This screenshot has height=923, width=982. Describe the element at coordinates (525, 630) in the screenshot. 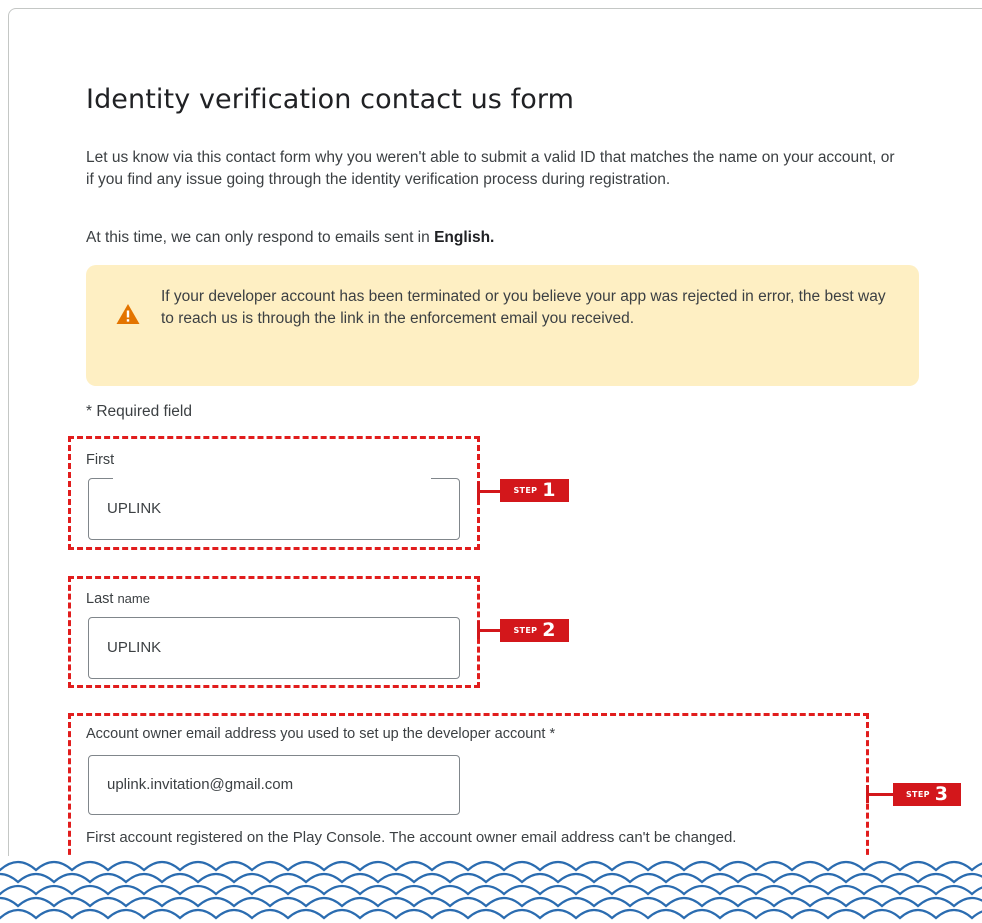

I see `step-2-word: STEP` at that location.